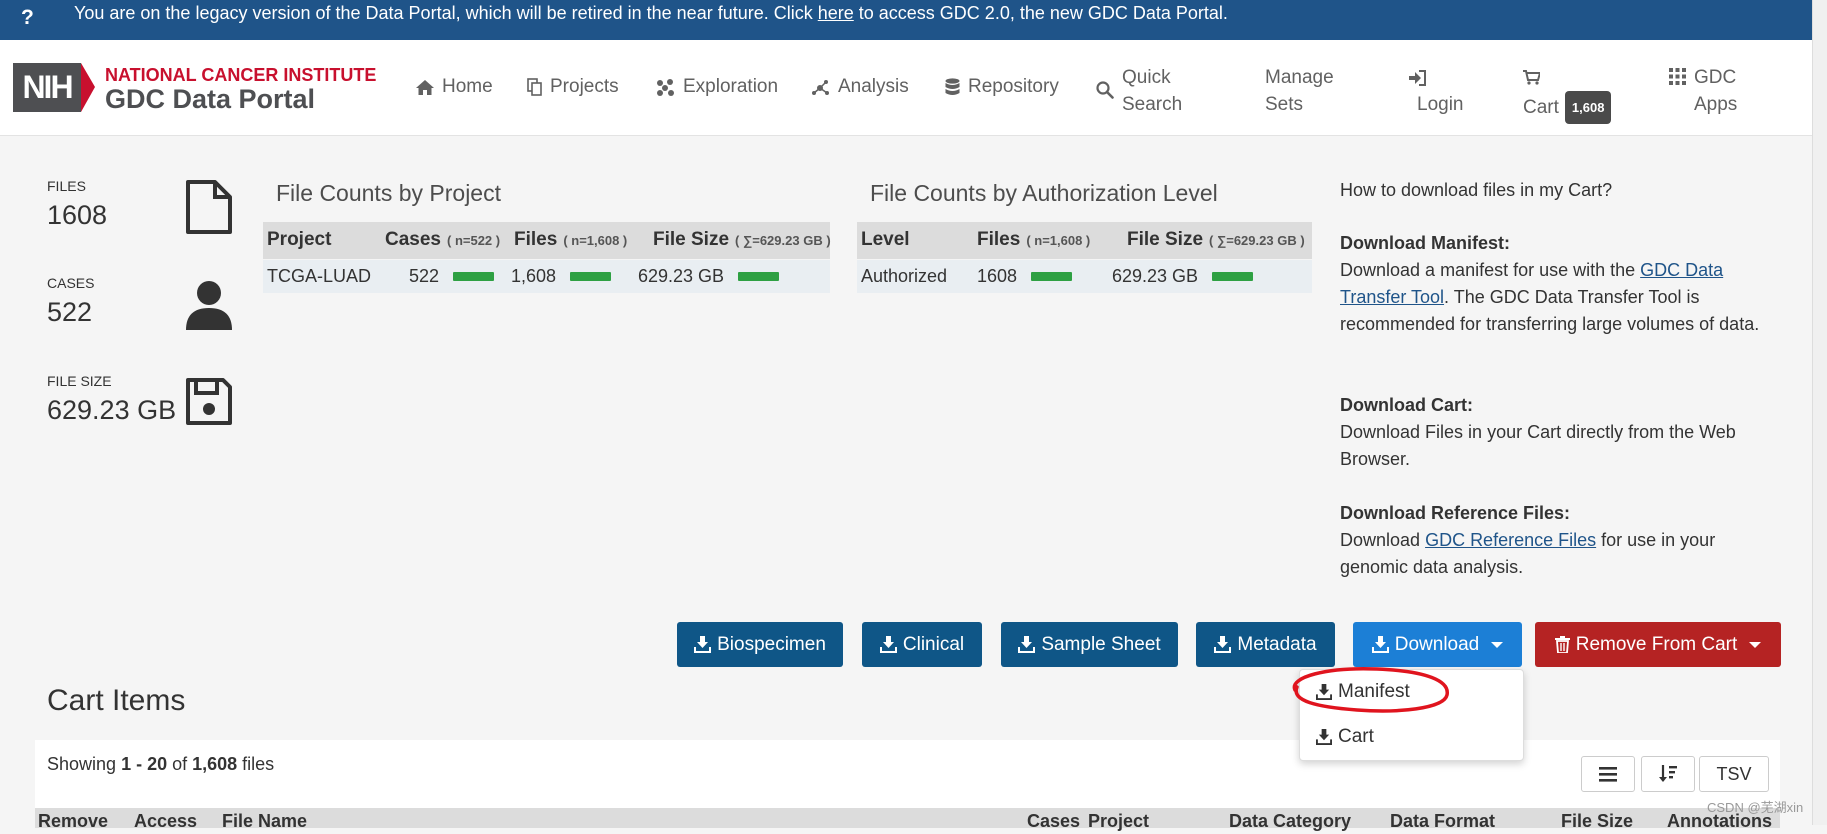  What do you see at coordinates (1233, 276) in the screenshot?
I see `auth-size-bar` at bounding box center [1233, 276].